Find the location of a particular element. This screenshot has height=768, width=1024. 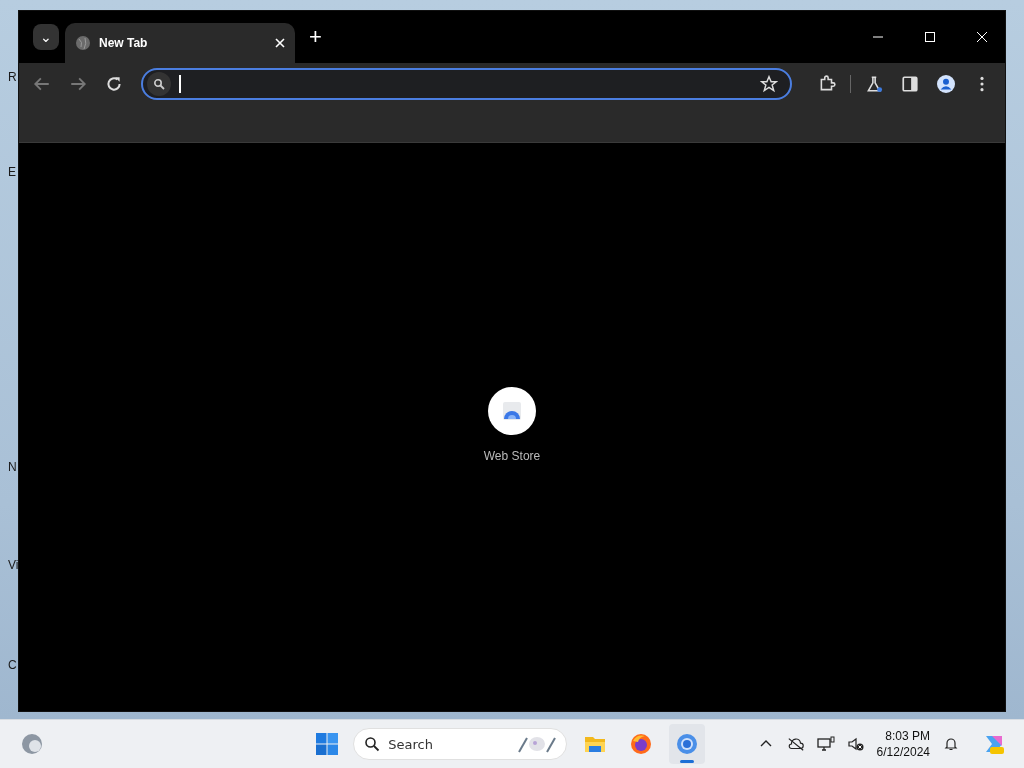

text-cursor is located at coordinates (180, 84).